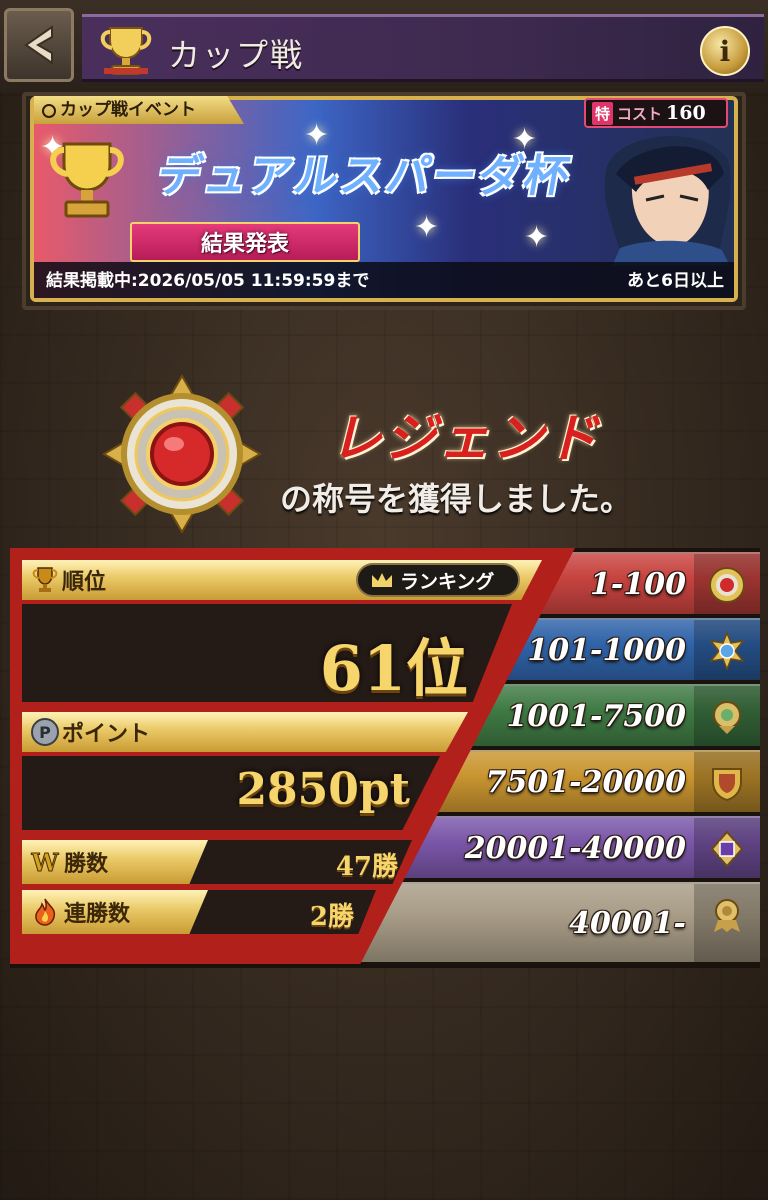 Image resolution: width=768 pixels, height=1200 pixels. I want to click on green-medal-icon, so click(727, 717).